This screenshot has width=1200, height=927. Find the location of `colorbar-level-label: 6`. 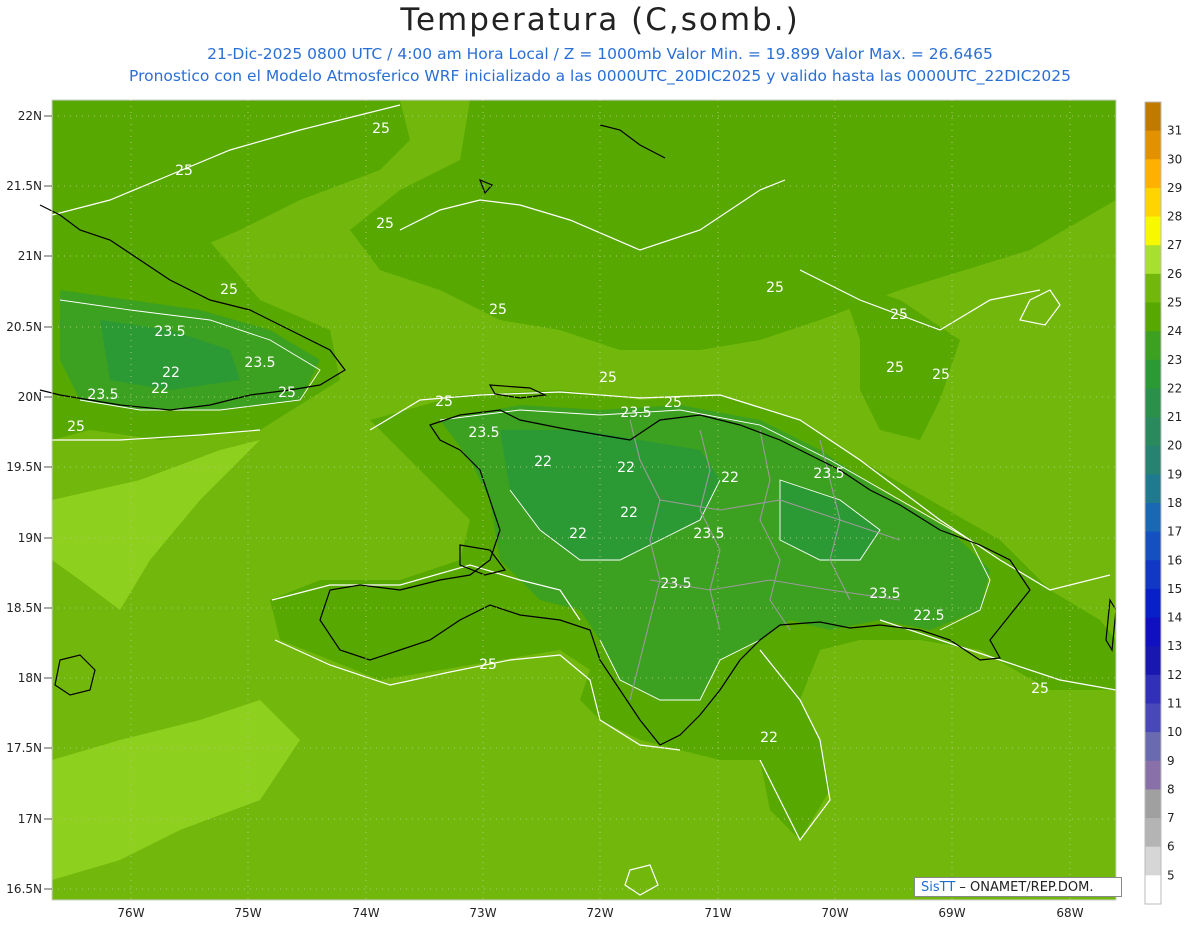

colorbar-level-label: 6 is located at coordinates (1171, 847).